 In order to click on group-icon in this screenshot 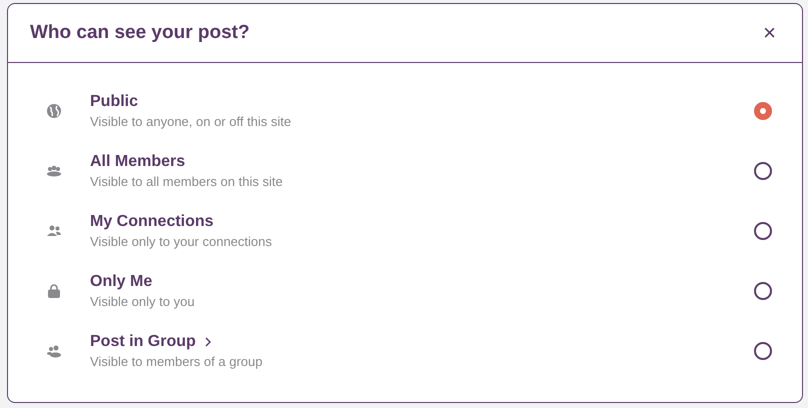, I will do `click(54, 351)`.